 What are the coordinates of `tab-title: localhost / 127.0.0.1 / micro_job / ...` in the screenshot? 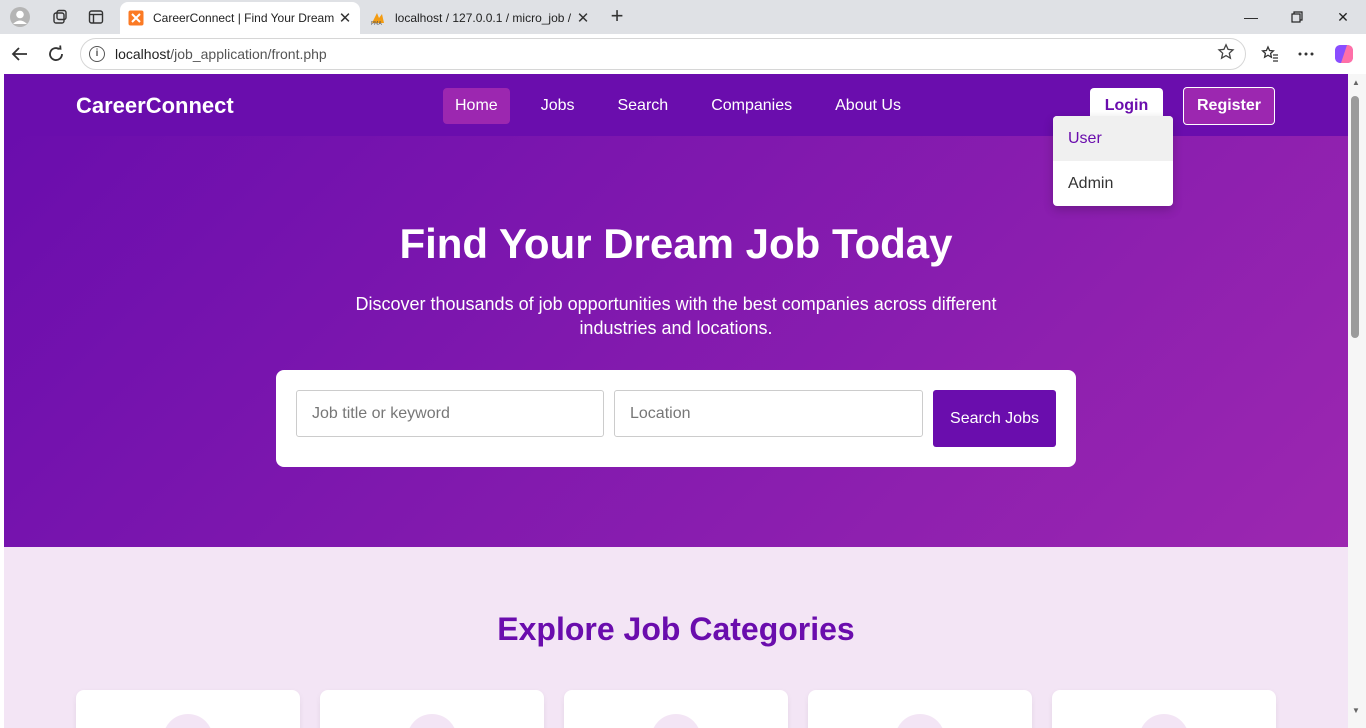 It's located at (483, 18).